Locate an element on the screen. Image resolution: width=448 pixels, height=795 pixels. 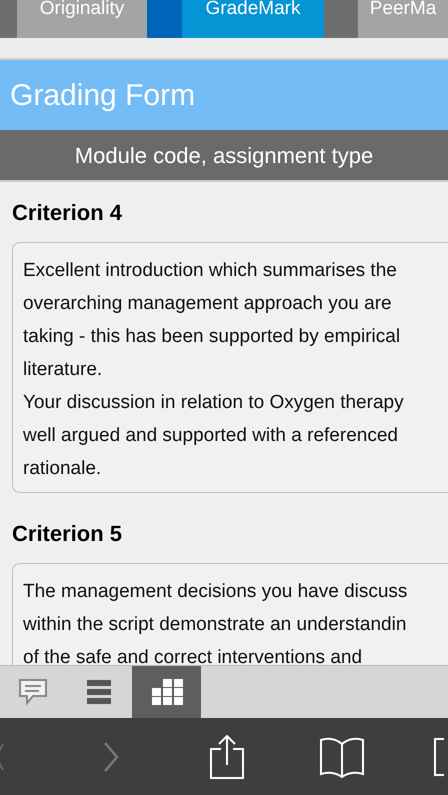
criterion-title: Criterion 5 is located at coordinates (67, 534).